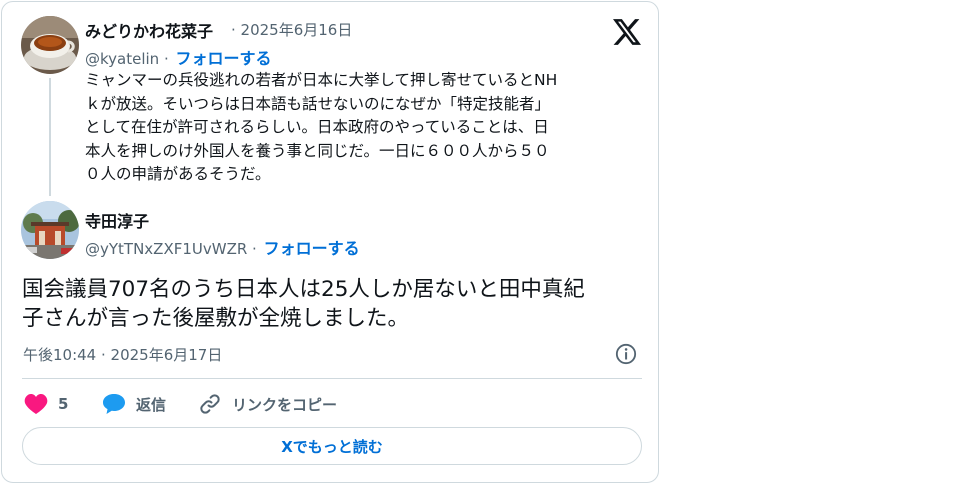 This screenshot has width=969, height=494. I want to click on post-text-line: 子さんが言った後屋敷が全焼しました。, so click(216, 318).